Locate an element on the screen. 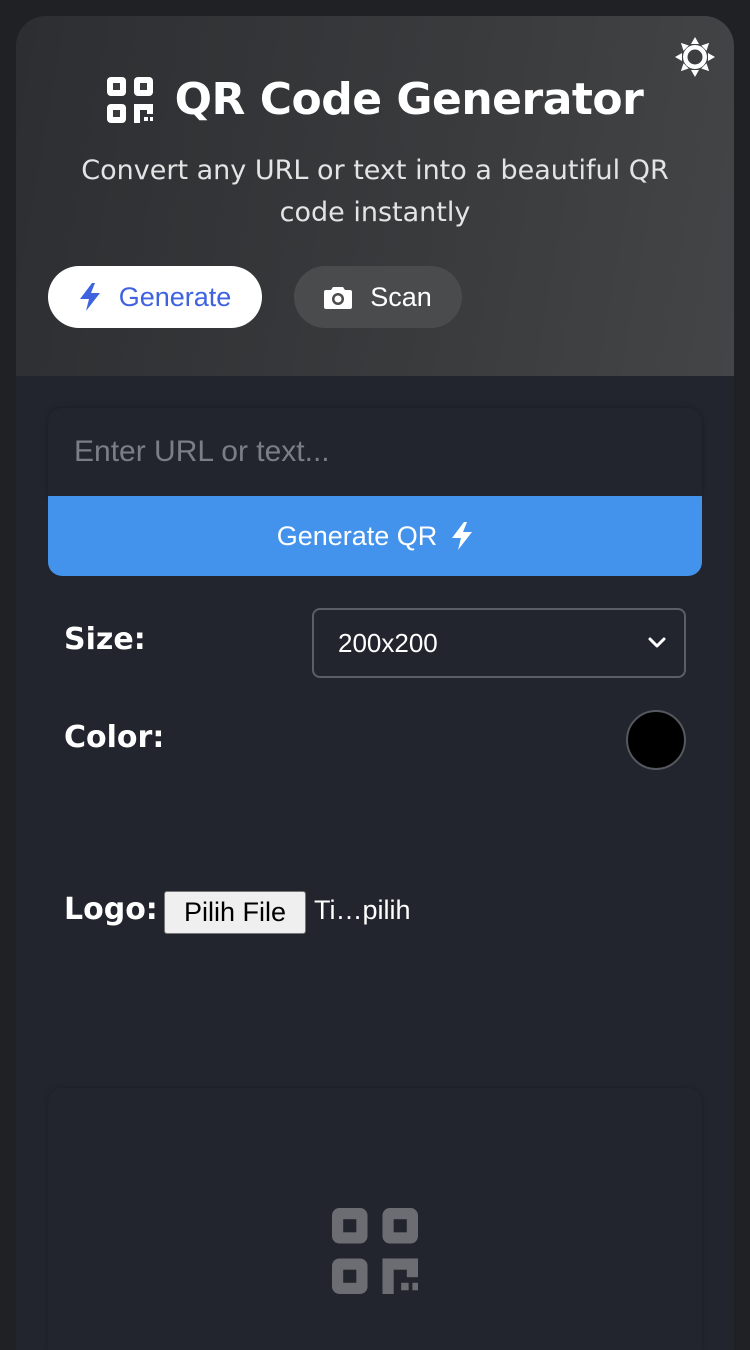 Image resolution: width=750 pixels, height=1350 pixels. color-picker is located at coordinates (656, 740).